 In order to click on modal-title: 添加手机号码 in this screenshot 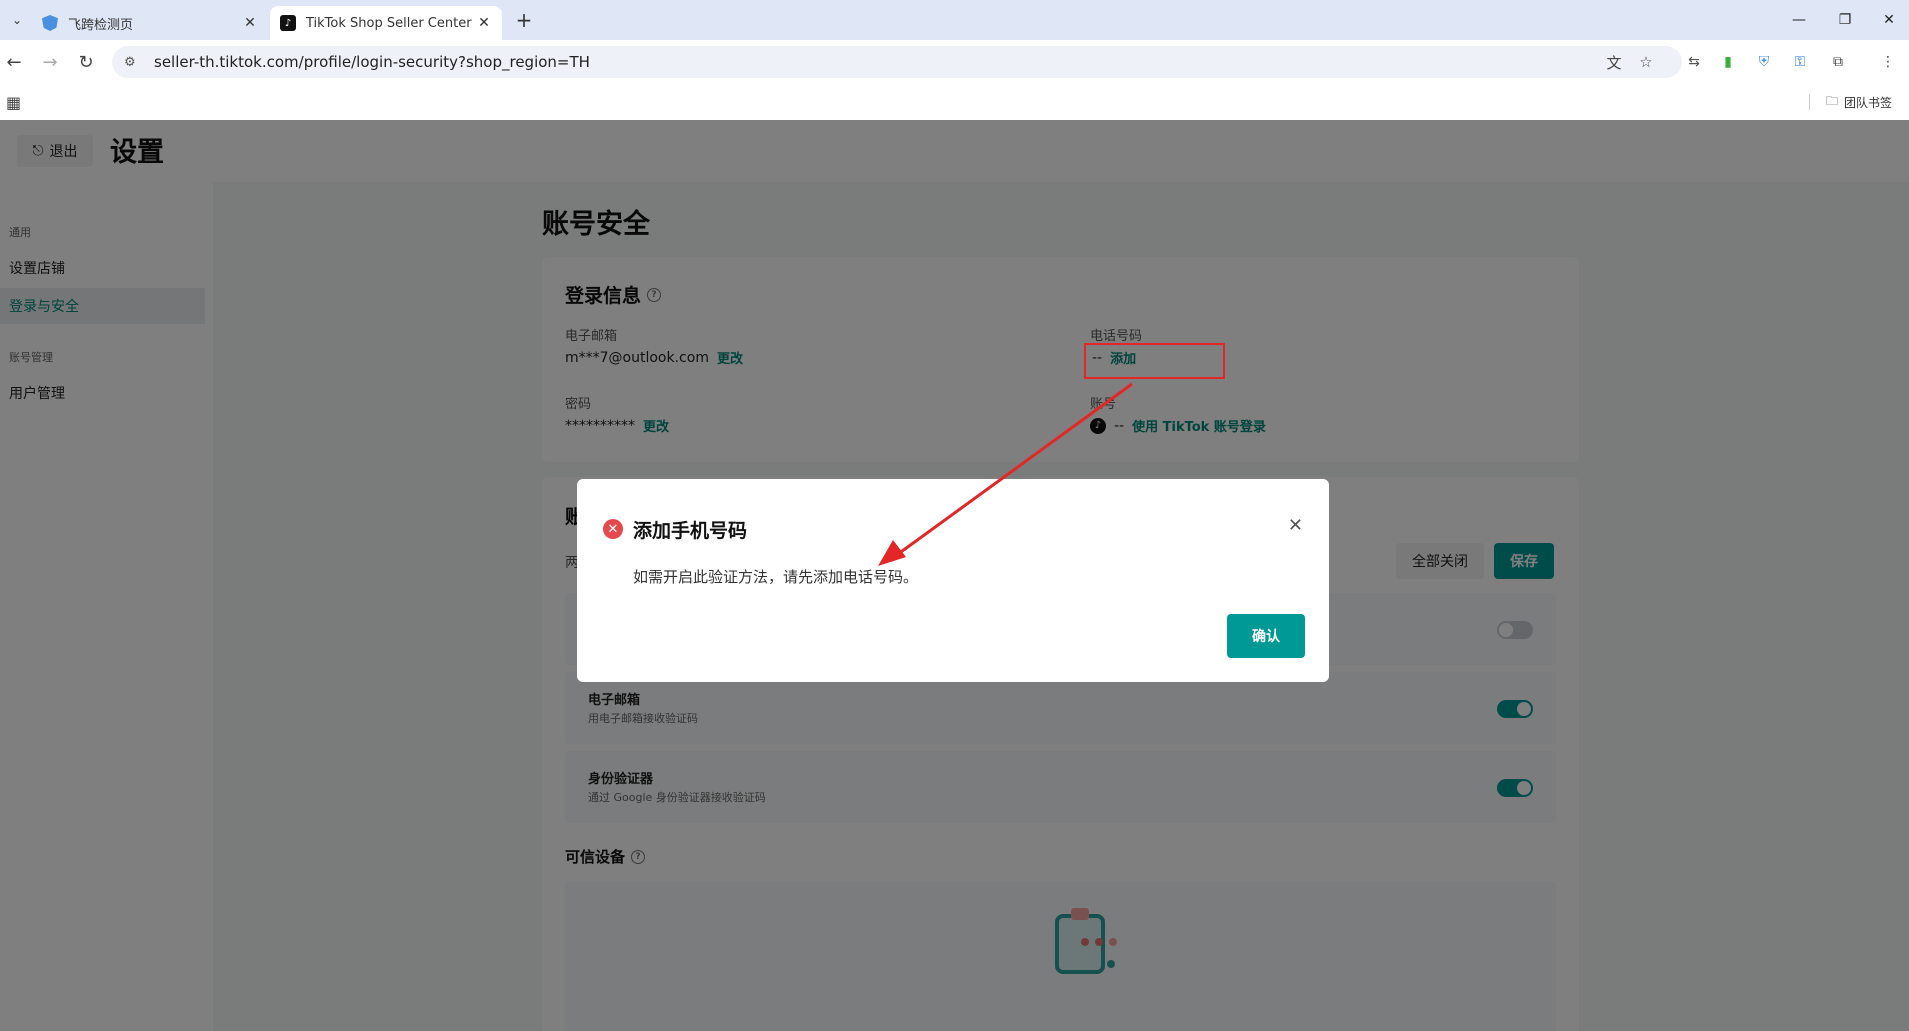, I will do `click(690, 531)`.